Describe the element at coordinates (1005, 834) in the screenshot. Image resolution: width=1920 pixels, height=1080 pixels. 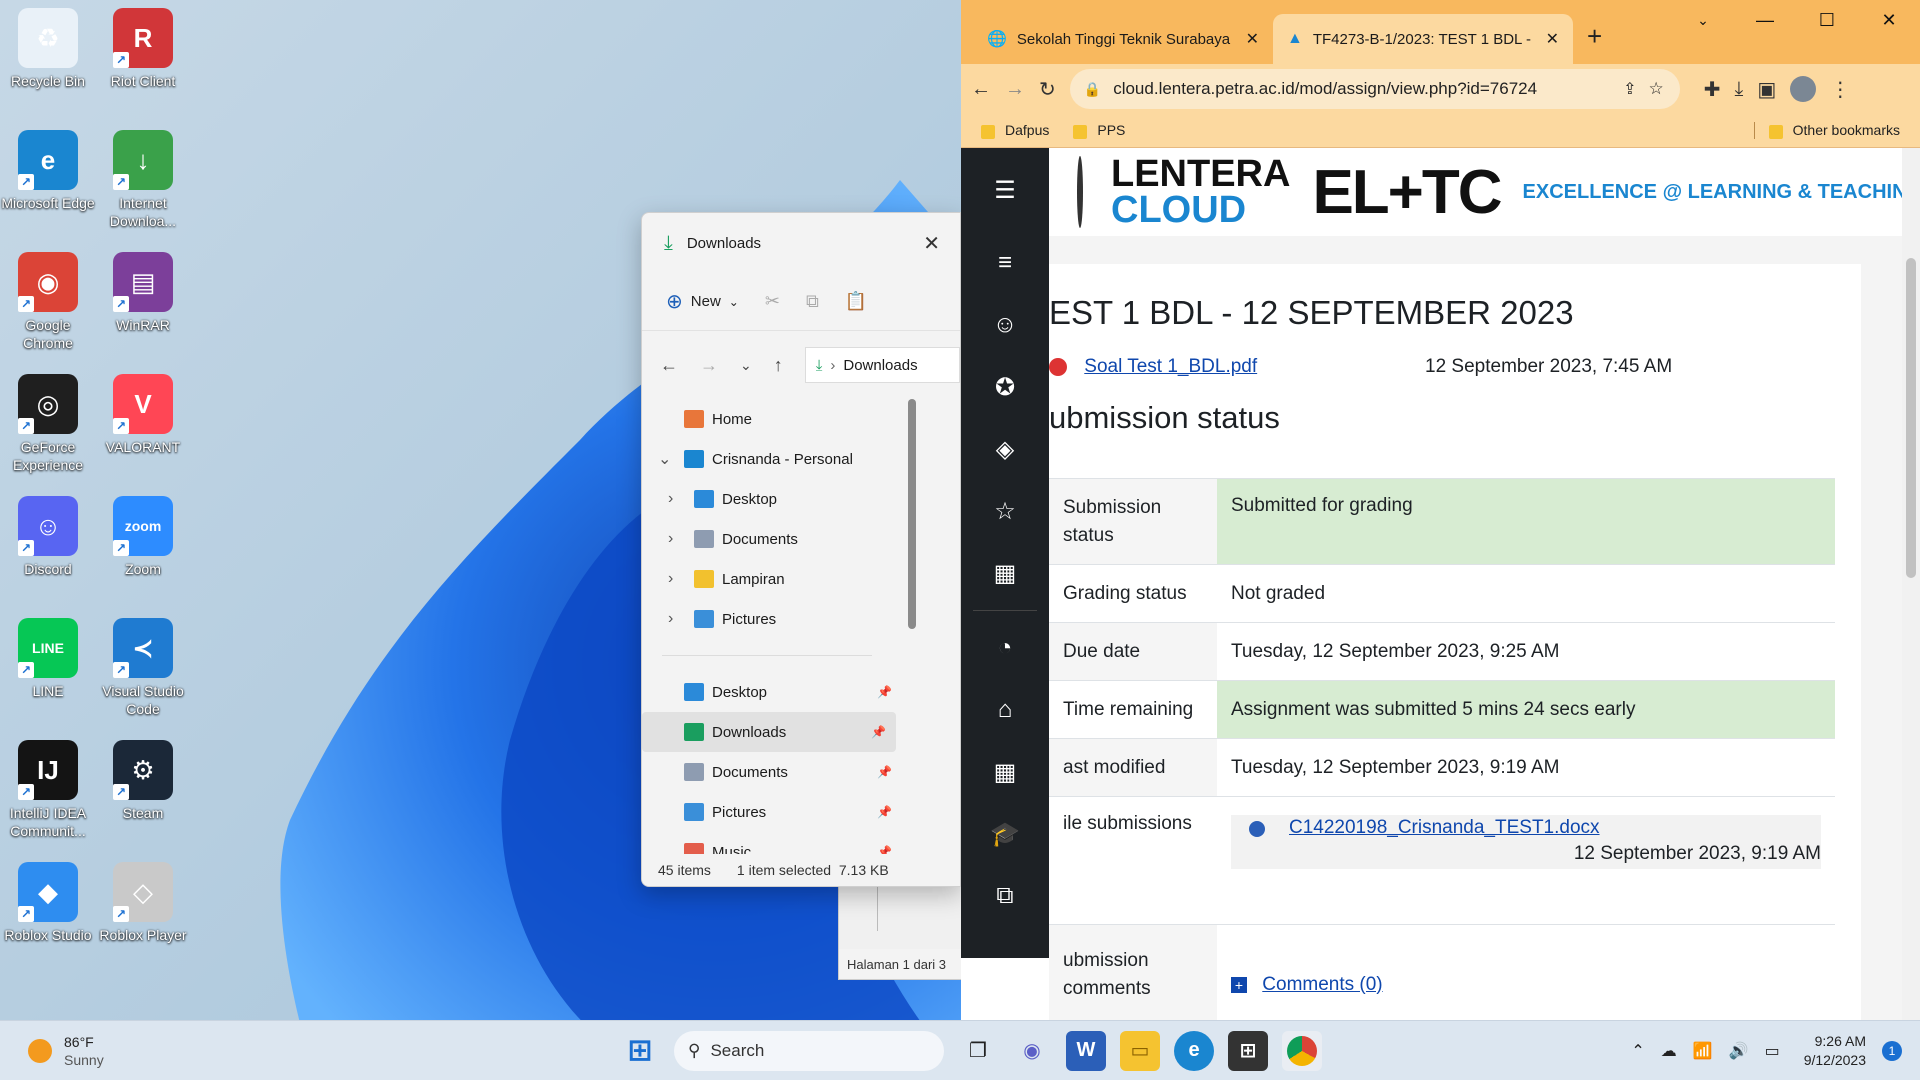
I see `graduation-cap-icon: 🎓` at that location.